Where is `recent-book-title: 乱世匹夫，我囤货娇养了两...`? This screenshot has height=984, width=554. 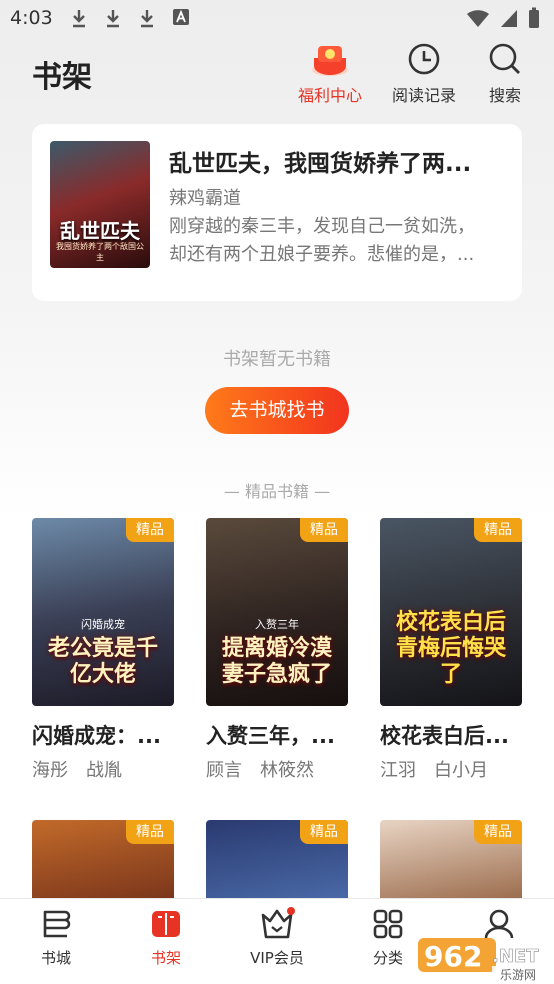 recent-book-title: 乱世匹夫，我囤货娇养了两... is located at coordinates (320, 164).